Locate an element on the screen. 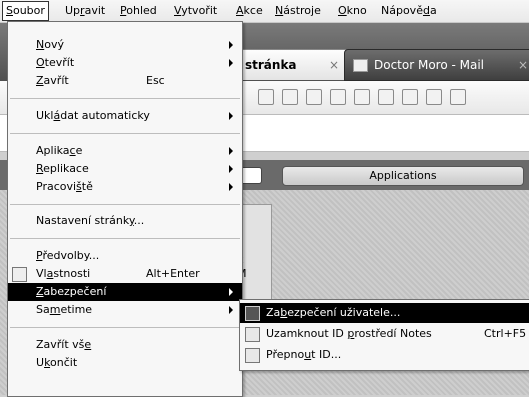 Image resolution: width=529 pixels, height=397 pixels. security-user-icon is located at coordinates (252, 313).